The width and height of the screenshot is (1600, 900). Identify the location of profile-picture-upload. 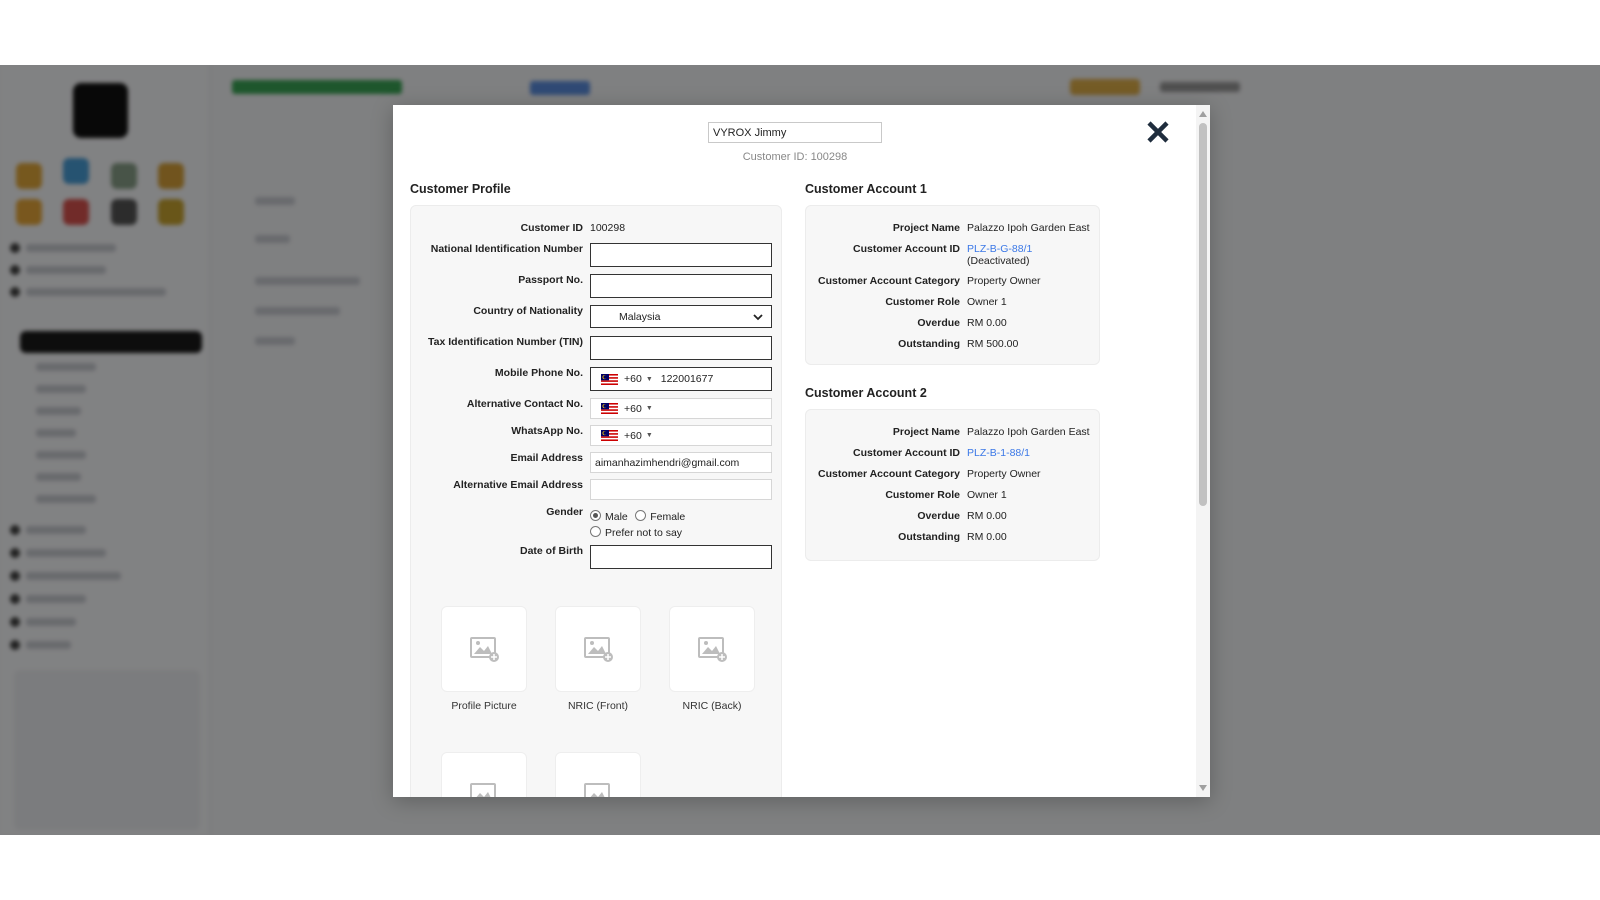
(484, 649).